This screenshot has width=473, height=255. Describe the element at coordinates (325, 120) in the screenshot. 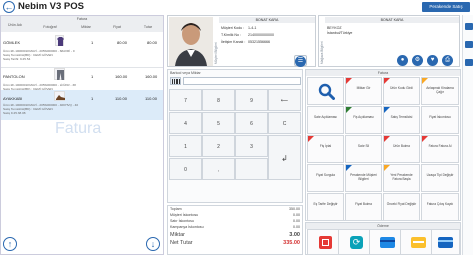

I see `function-button-sat-r-a-klamas: Satır Açıklaması` at that location.